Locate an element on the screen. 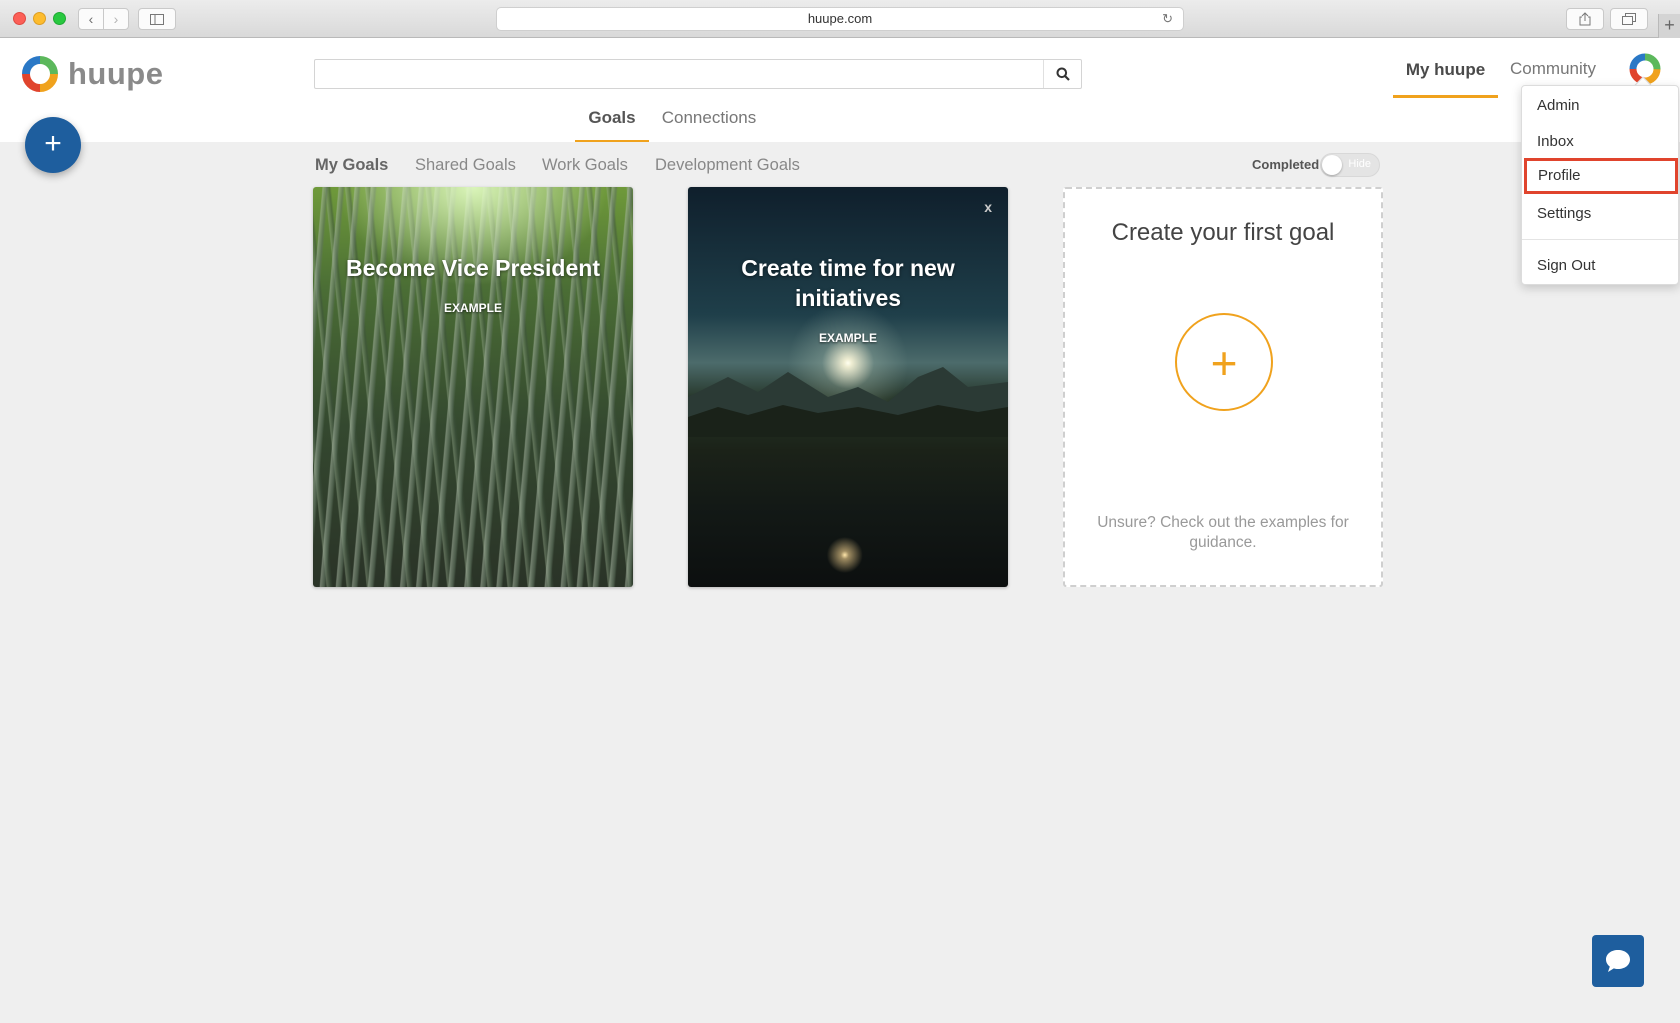 This screenshot has width=1680, height=1023. menu-item-settings: Settings is located at coordinates (1600, 214).